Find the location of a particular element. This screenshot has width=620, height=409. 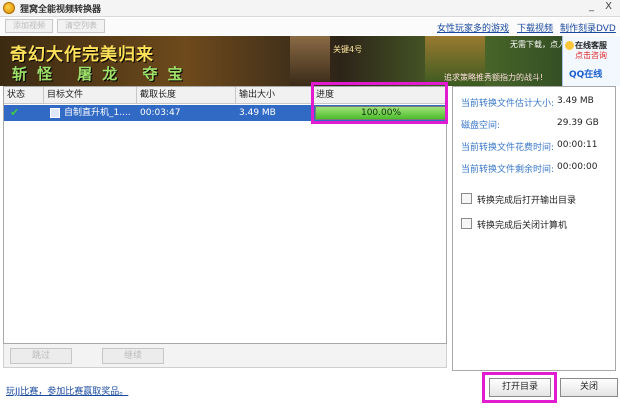

remaining-time-value: 00:00:00 is located at coordinates (577, 167).